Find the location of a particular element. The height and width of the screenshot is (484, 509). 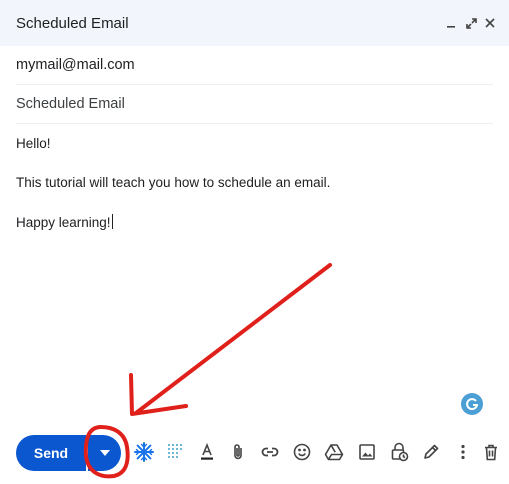

drive-icon is located at coordinates (334, 452).